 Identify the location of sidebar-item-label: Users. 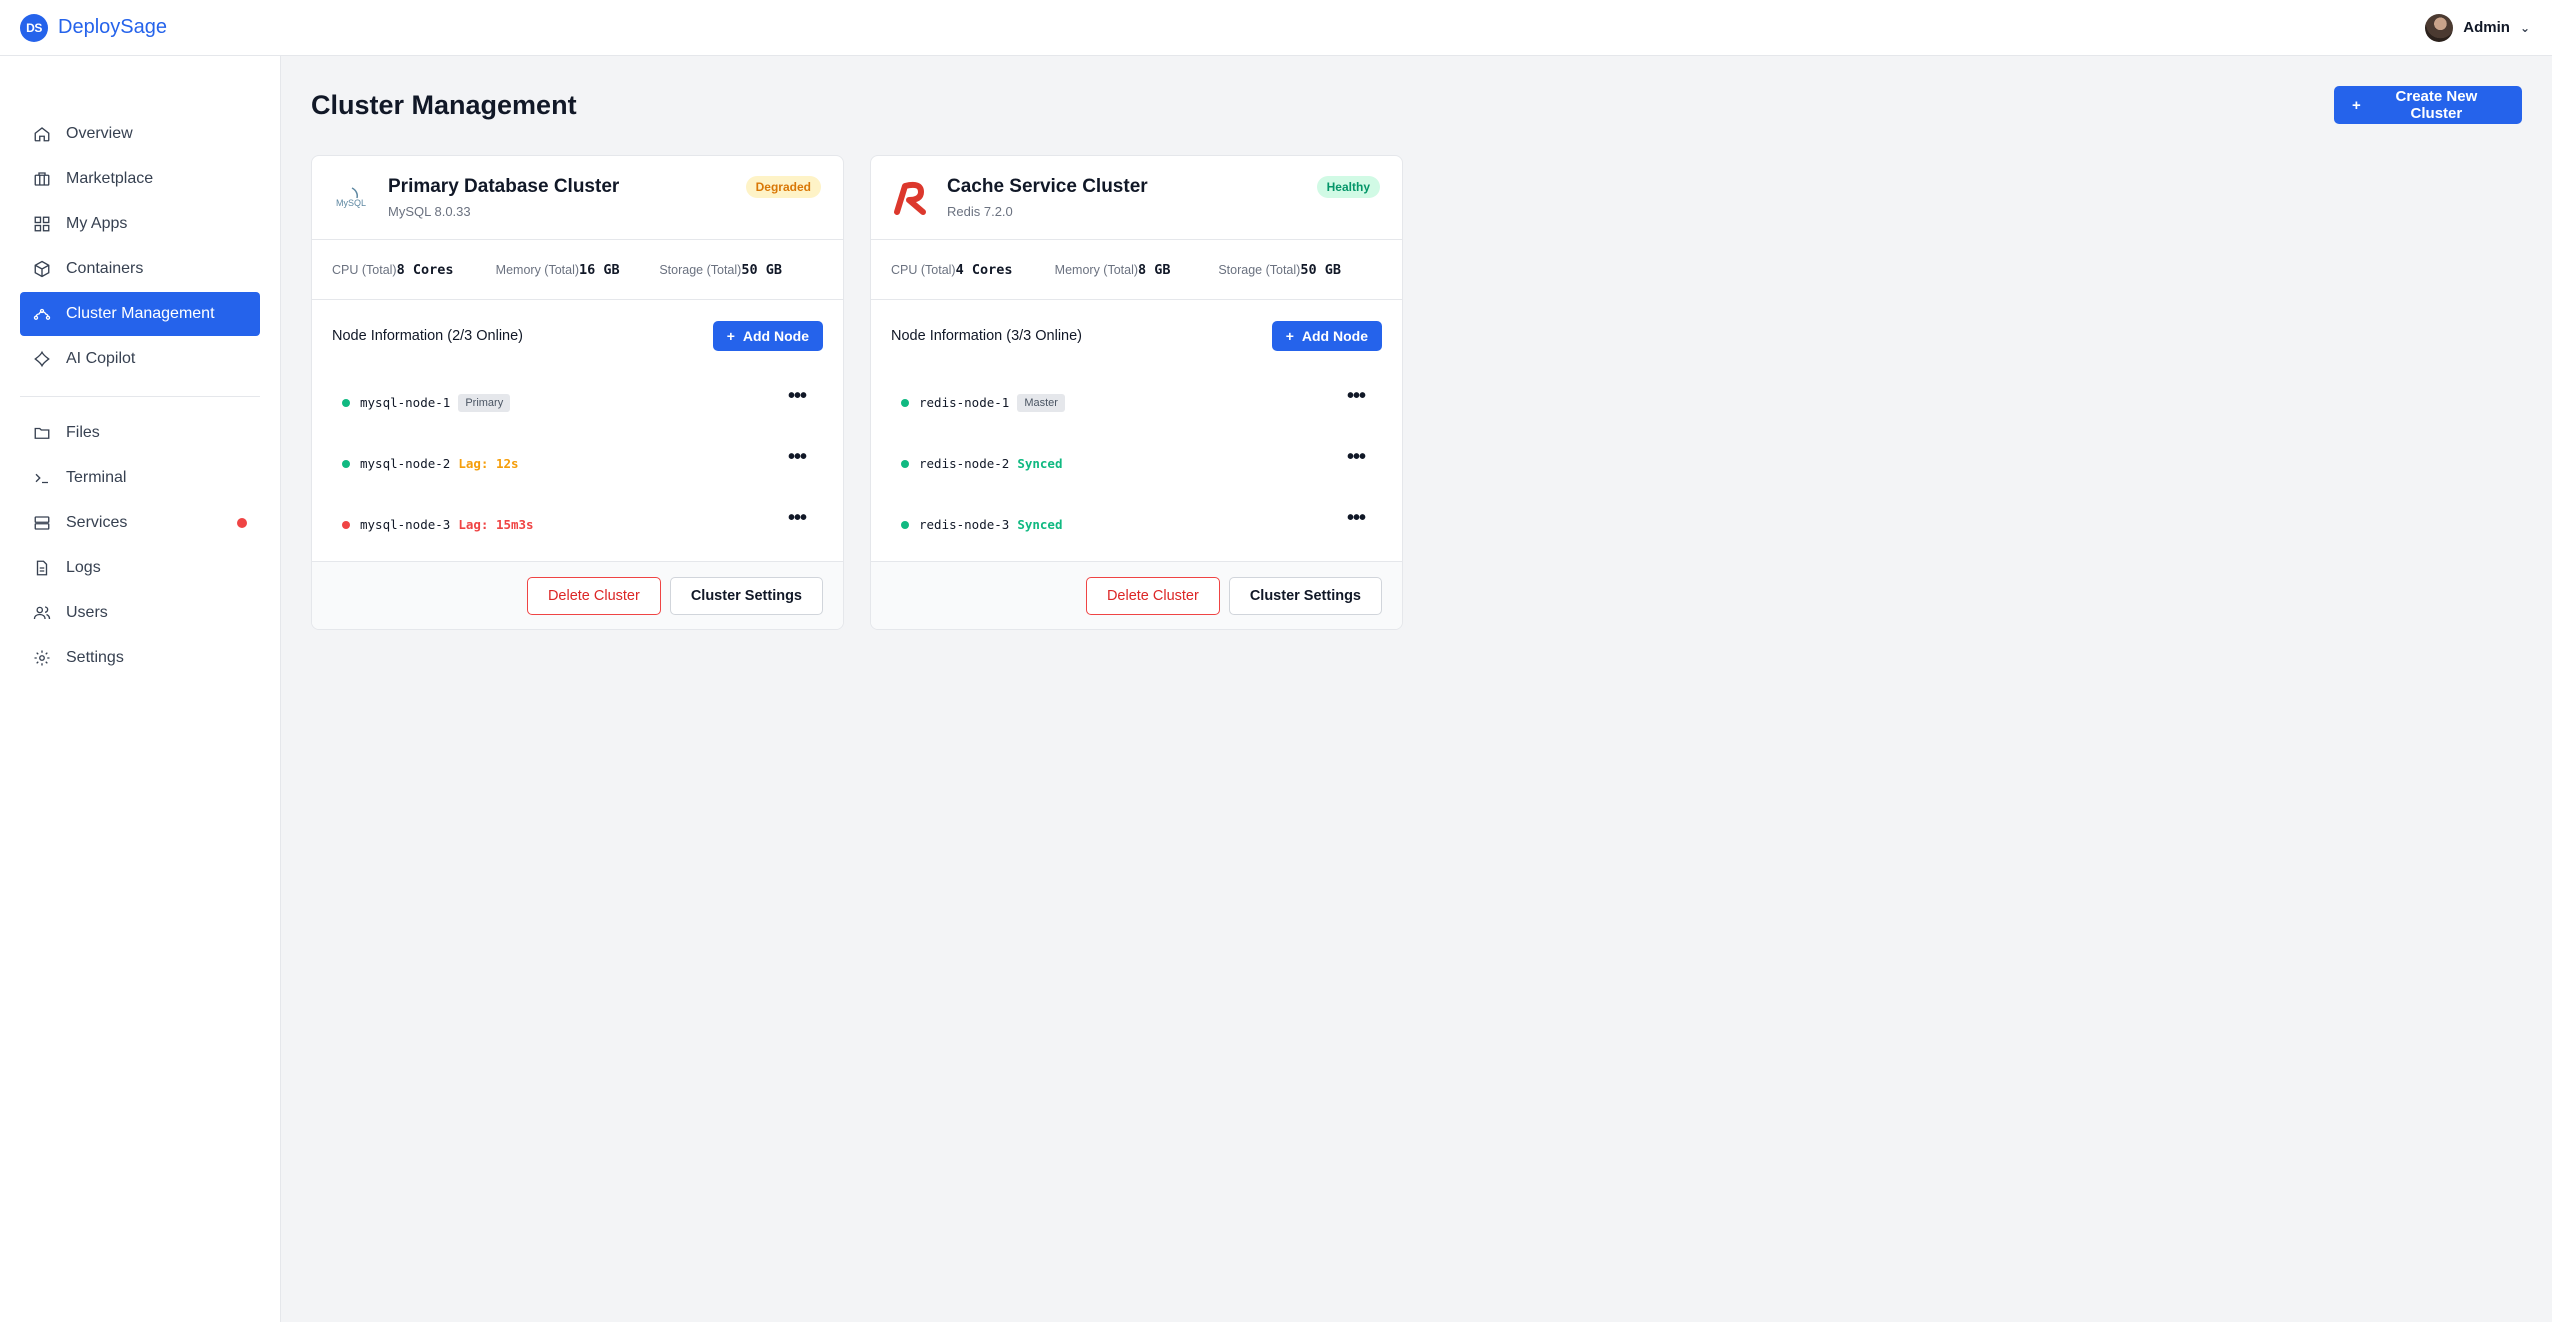
(87, 612).